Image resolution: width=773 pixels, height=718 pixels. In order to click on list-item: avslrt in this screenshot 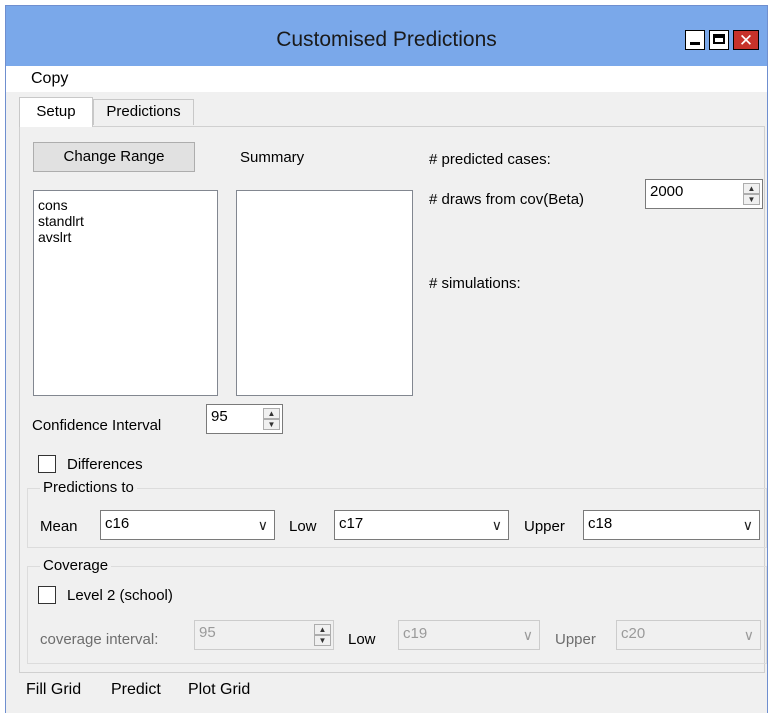, I will do `click(125, 237)`.